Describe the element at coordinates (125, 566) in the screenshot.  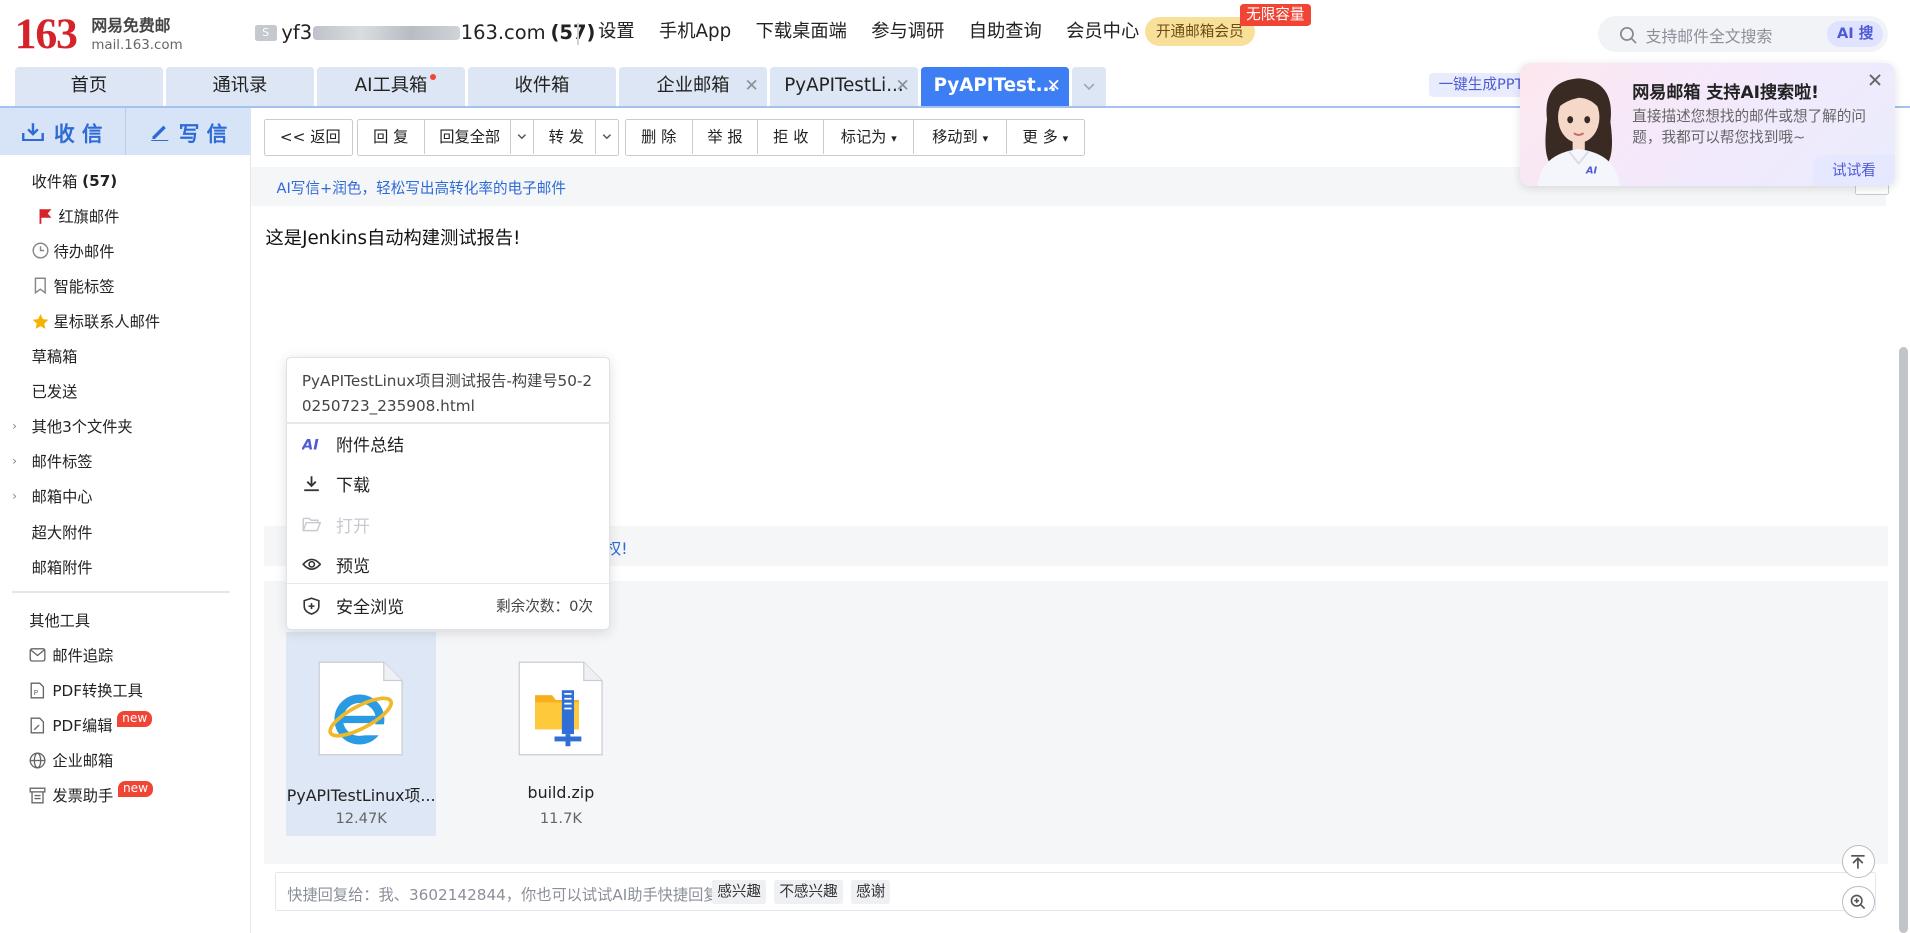
I see `sidebar-item-attachments: 邮箱附件` at that location.